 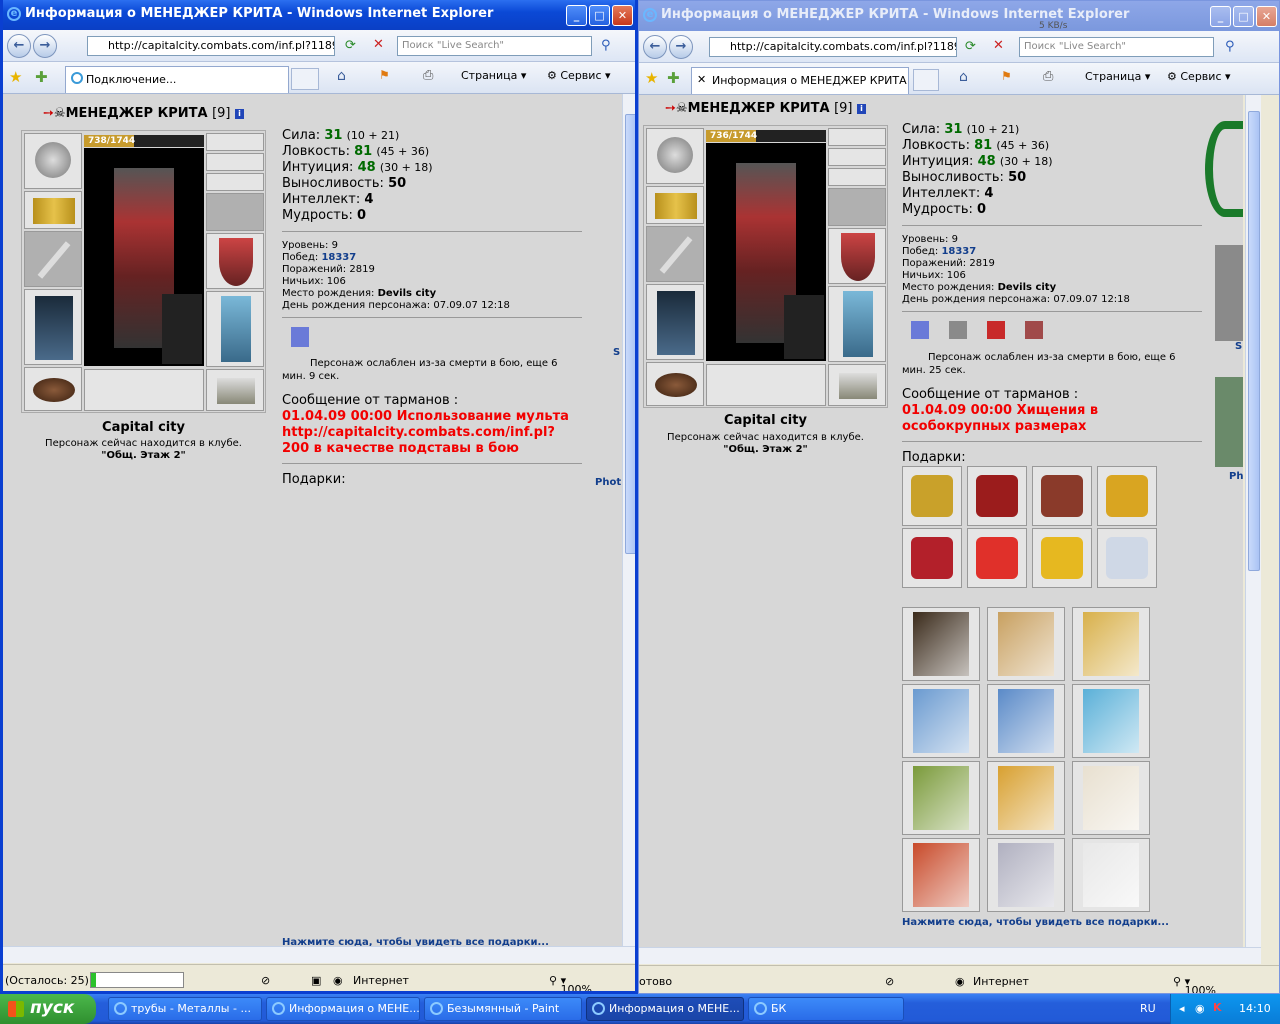 I want to click on service-menu: ⚙ Сервис ▾, so click(x=579, y=75).